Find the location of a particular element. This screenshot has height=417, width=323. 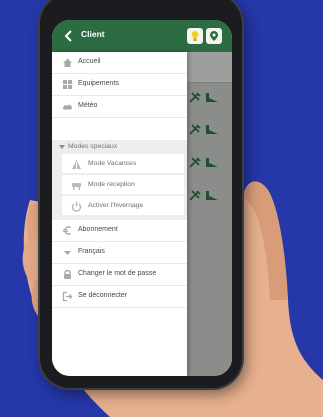

lightbulb-button is located at coordinates (195, 36).